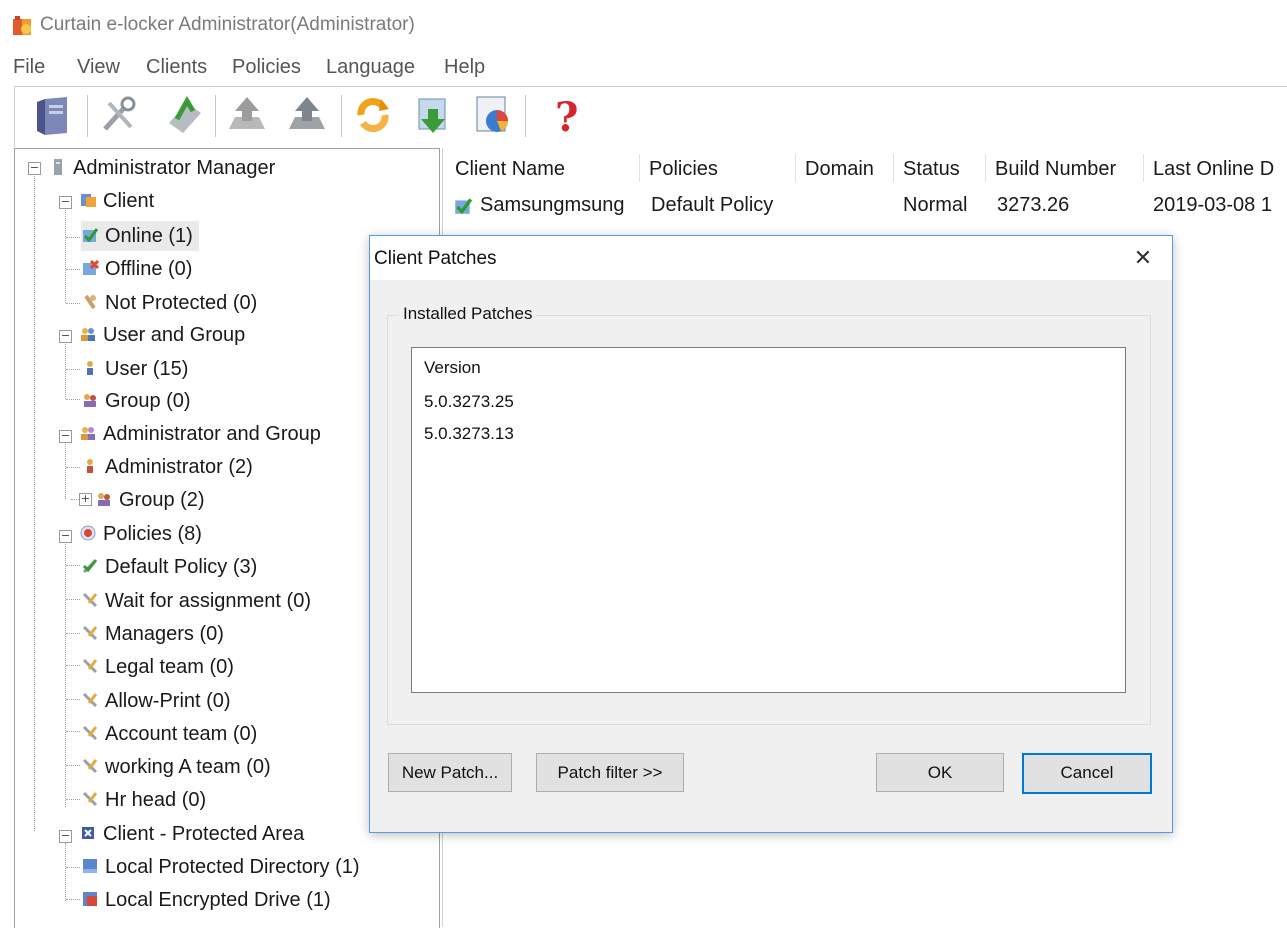 This screenshot has width=1287, height=928. Describe the element at coordinates (1055, 169) in the screenshot. I see `column-header-build-number: Build Number` at that location.